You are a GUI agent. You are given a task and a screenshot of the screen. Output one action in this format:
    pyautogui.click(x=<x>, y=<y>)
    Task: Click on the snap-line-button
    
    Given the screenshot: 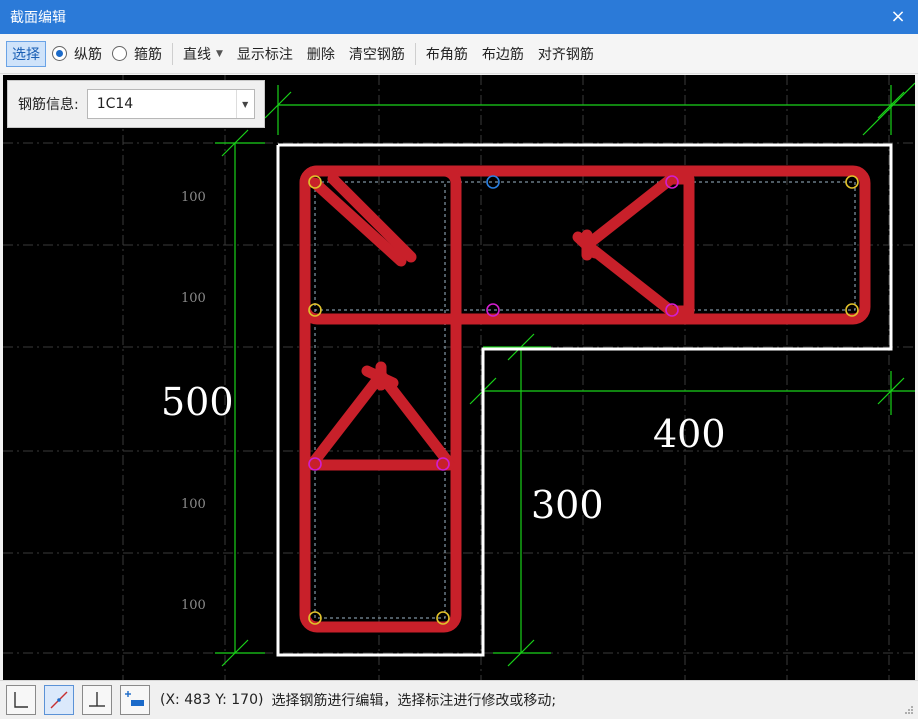 What is the action you would take?
    pyautogui.click(x=59, y=700)
    